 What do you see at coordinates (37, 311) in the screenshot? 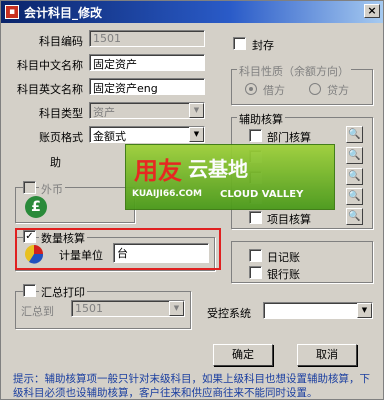
I see `summary-to-label: 汇总到` at bounding box center [37, 311].